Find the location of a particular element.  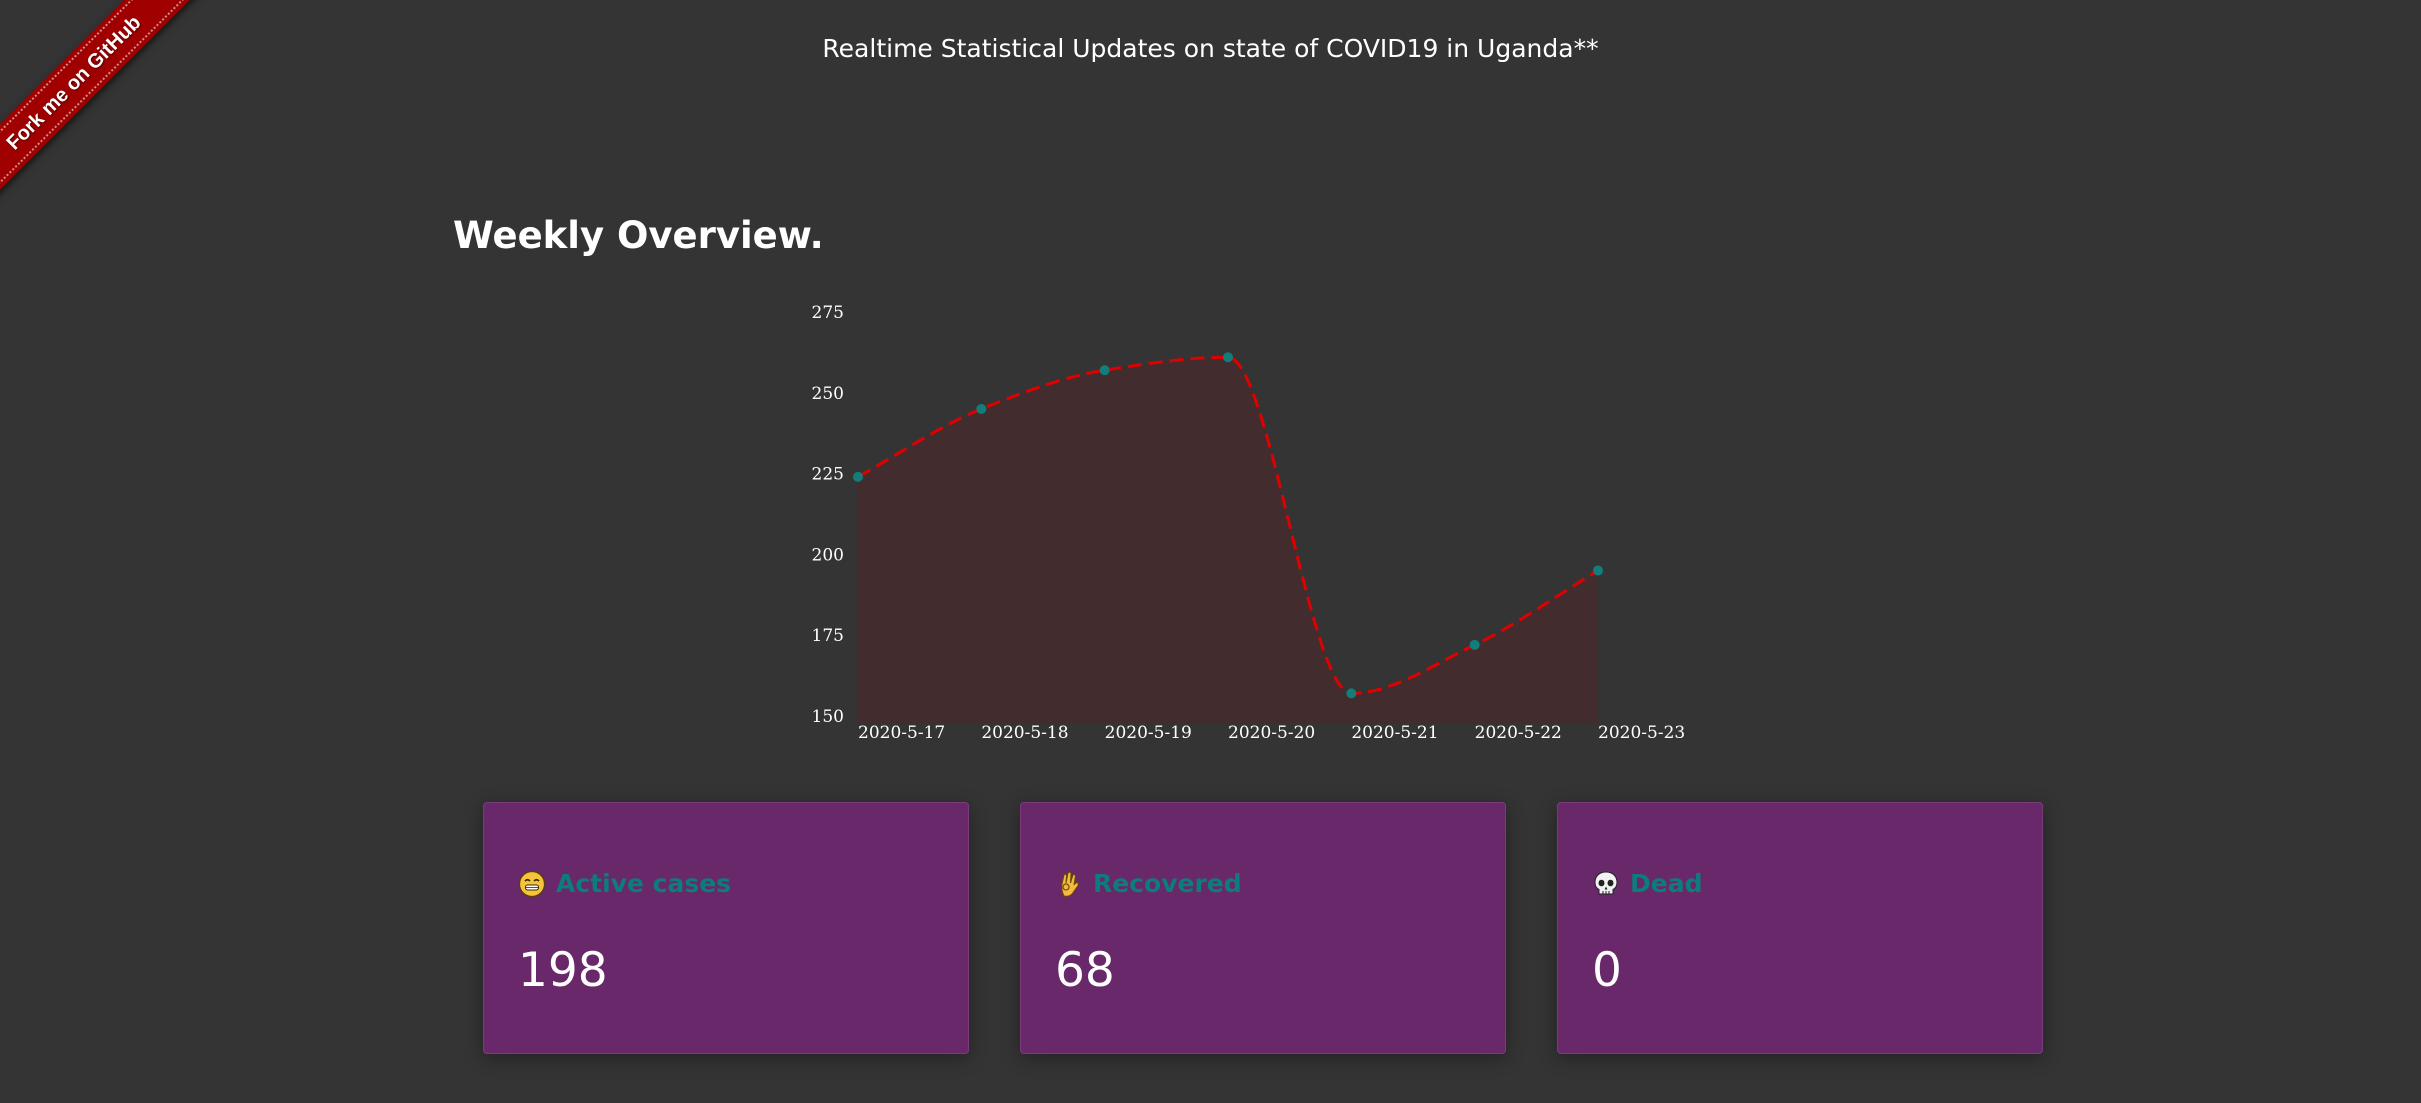

y-tick-label: 175 is located at coordinates (828, 636).